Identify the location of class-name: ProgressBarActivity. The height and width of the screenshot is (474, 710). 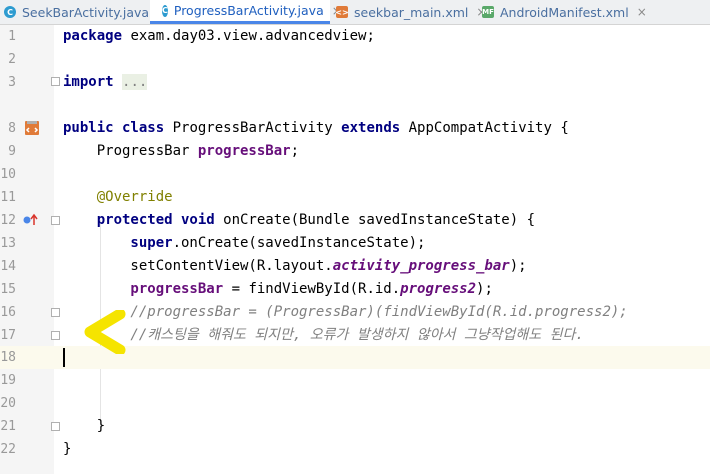
(253, 128).